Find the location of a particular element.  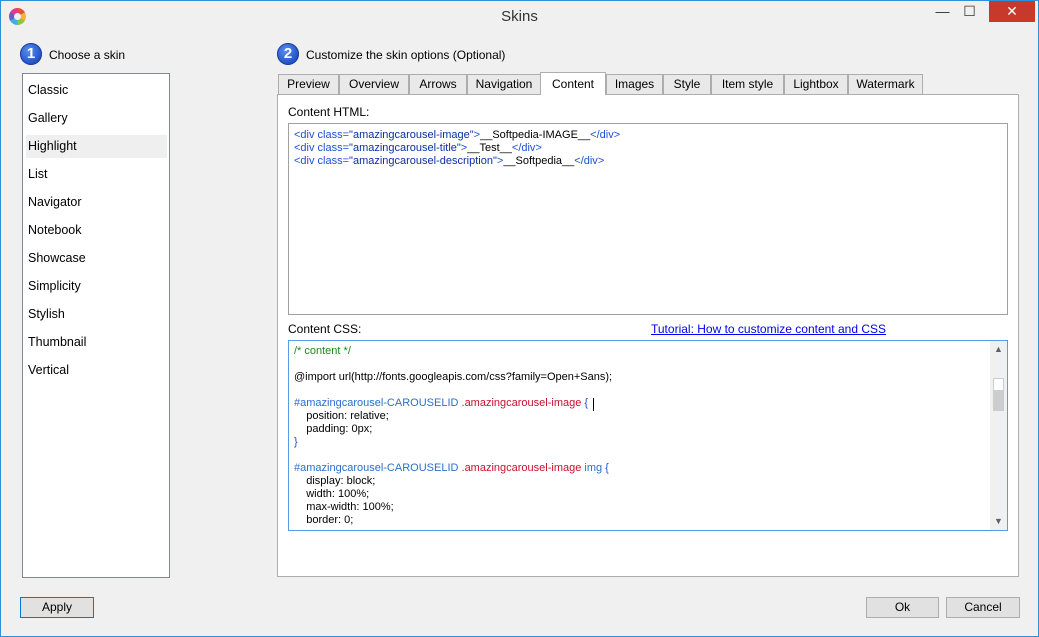

step-2-label: Customize the skin options (Optional) is located at coordinates (406, 55).